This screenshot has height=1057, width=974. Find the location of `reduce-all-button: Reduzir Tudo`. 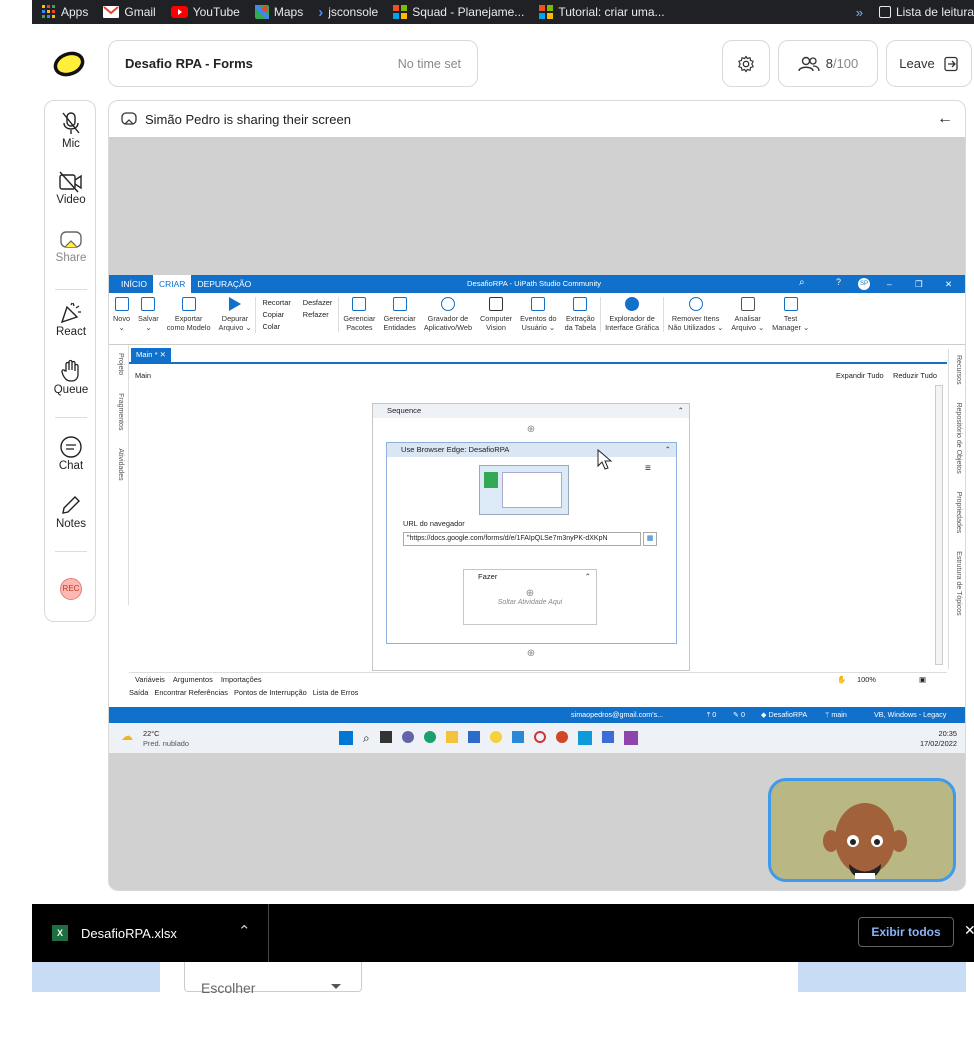

reduce-all-button: Reduzir Tudo is located at coordinates (915, 375).